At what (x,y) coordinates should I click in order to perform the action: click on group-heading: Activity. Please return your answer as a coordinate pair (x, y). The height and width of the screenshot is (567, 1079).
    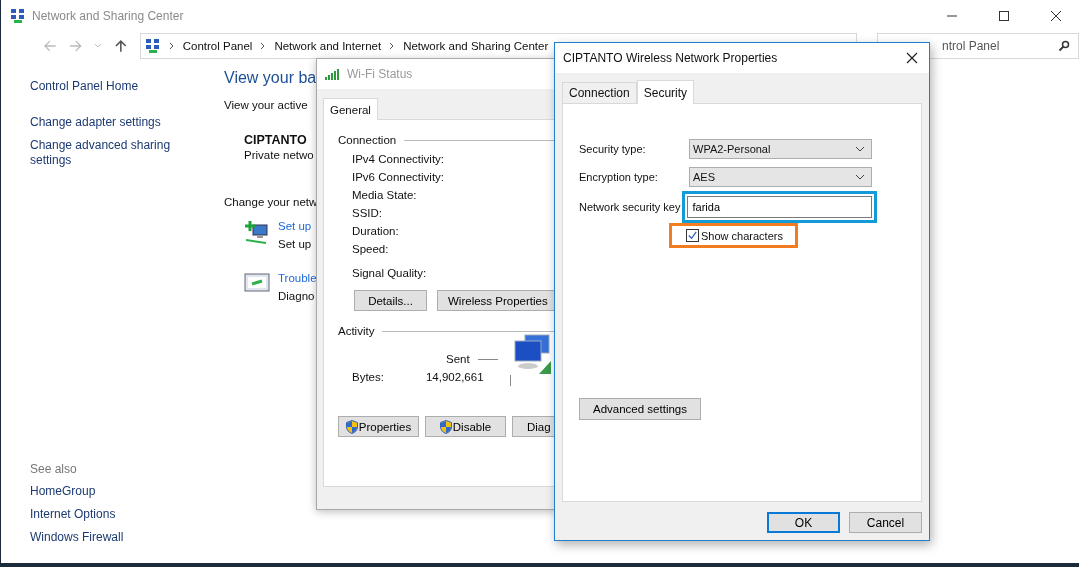
    Looking at the image, I should click on (356, 331).